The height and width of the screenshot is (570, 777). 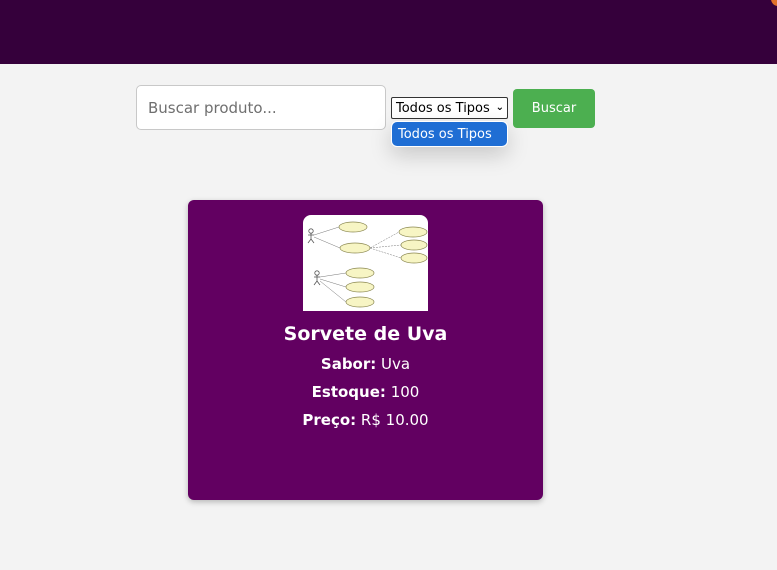 I want to click on dropdown-option-todos-os-tipos: Todos os Tipos, so click(x=449, y=134).